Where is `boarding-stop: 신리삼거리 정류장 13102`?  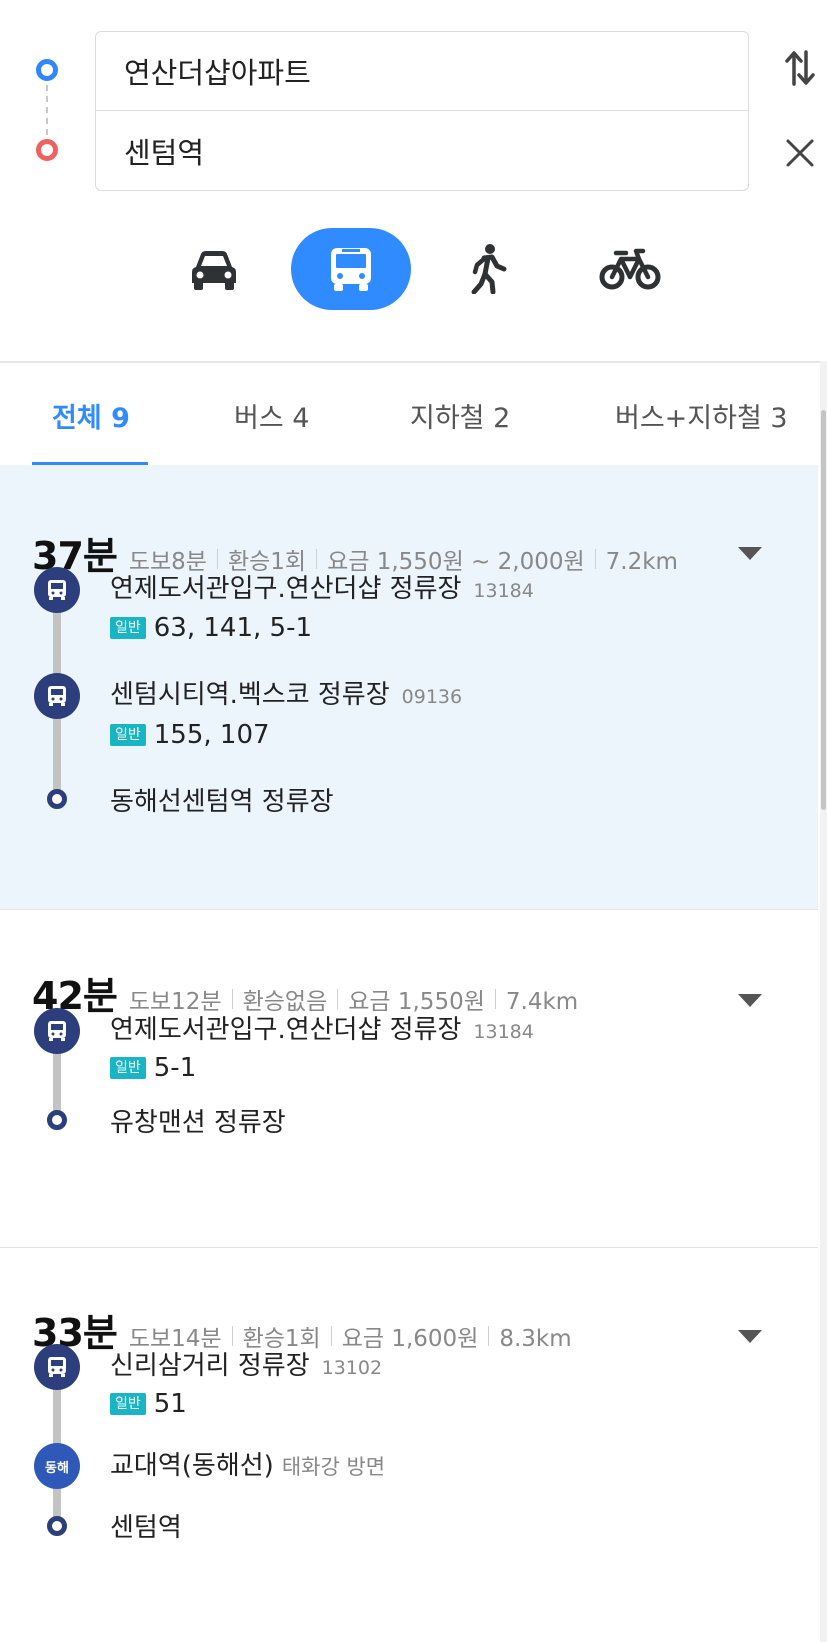 boarding-stop: 신리삼거리 정류장 13102 is located at coordinates (246, 1363).